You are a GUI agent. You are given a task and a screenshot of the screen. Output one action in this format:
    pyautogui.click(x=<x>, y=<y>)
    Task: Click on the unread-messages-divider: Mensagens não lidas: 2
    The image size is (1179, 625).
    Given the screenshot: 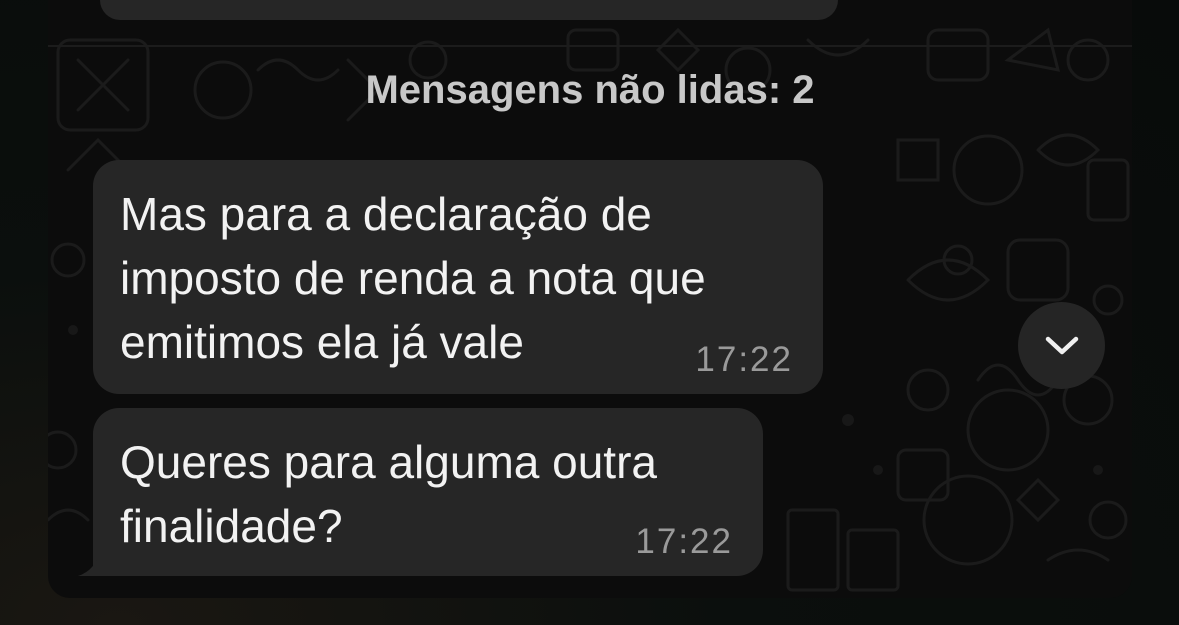 What is the action you would take?
    pyautogui.click(x=590, y=90)
    